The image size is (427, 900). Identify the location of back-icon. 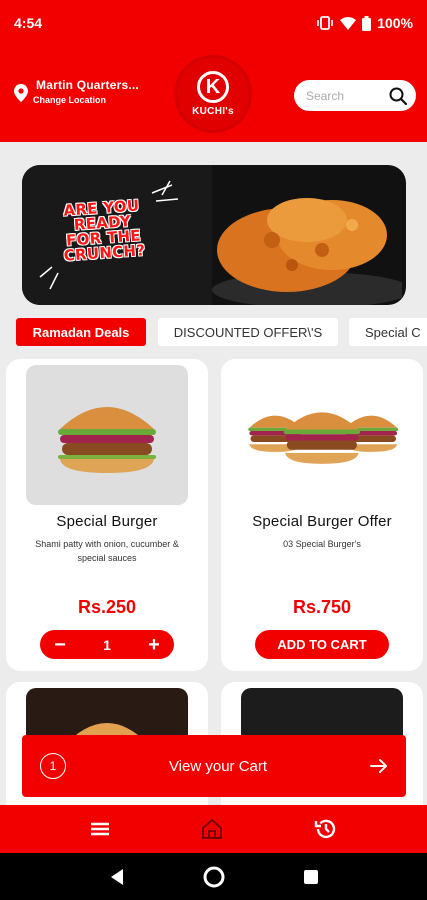
(117, 877).